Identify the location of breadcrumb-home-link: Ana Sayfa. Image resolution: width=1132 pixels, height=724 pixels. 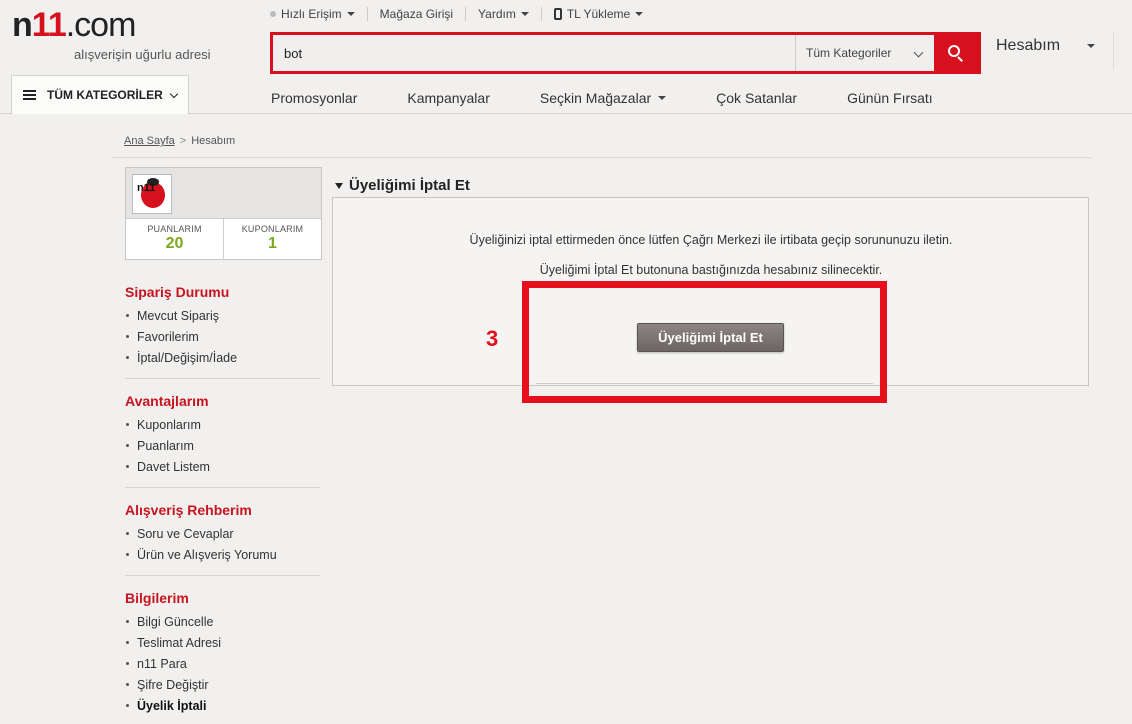
(149, 141).